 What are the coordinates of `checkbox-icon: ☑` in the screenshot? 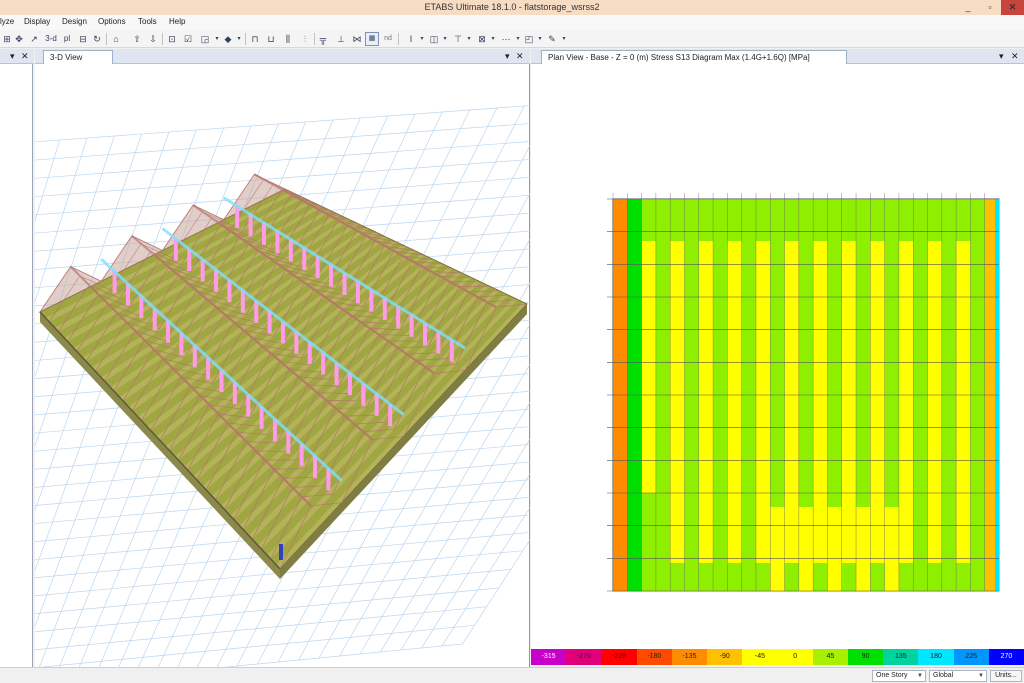 It's located at (188, 39).